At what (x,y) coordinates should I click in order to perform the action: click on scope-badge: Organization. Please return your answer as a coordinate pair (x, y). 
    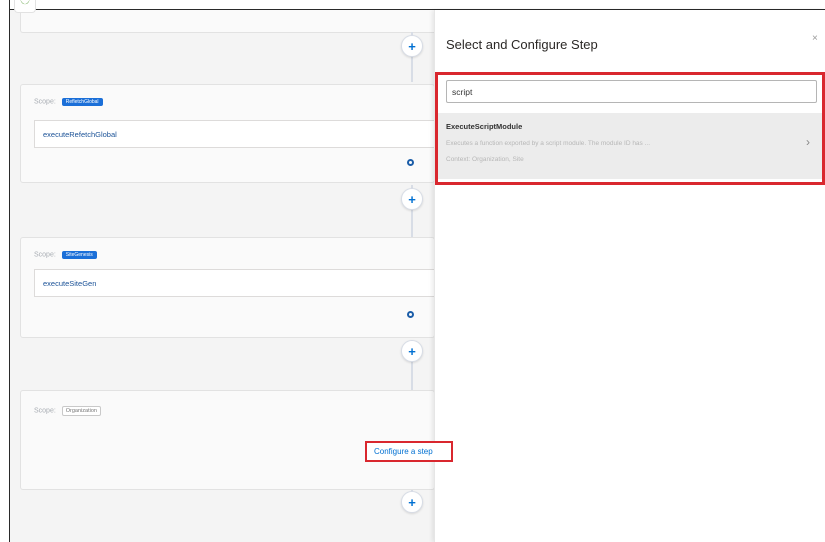
    Looking at the image, I should click on (81, 411).